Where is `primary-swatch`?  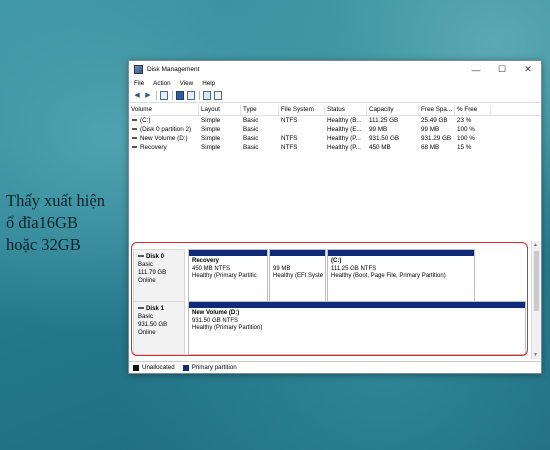
primary-swatch is located at coordinates (185, 367).